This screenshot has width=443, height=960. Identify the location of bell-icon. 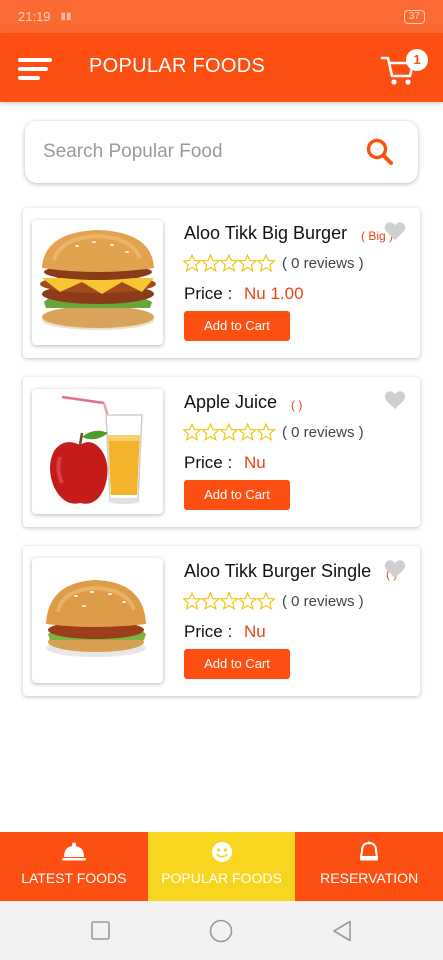
(369, 851).